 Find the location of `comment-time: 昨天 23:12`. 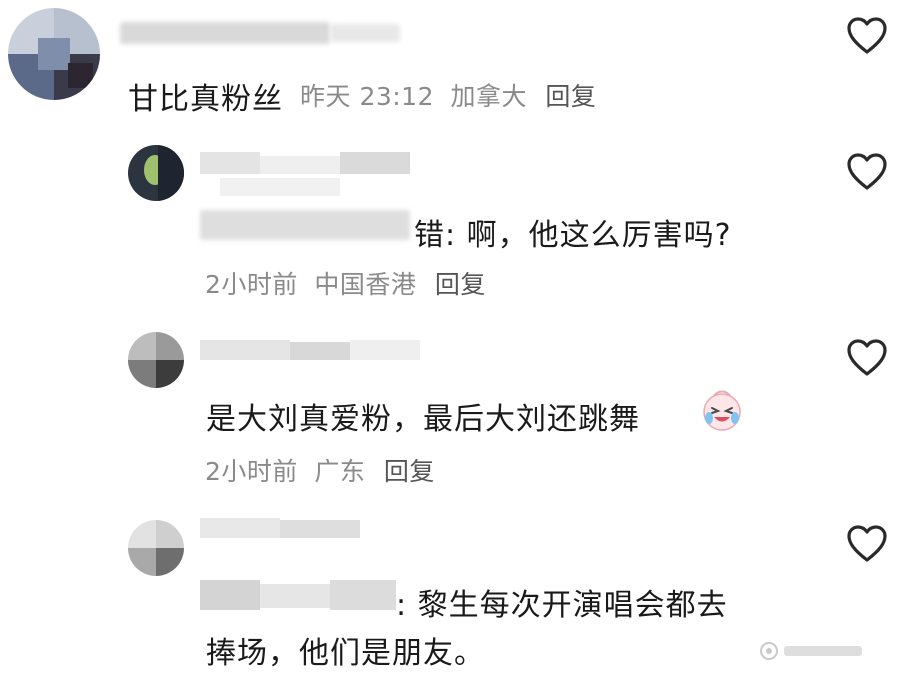

comment-time: 昨天 23:12 is located at coordinates (367, 96).